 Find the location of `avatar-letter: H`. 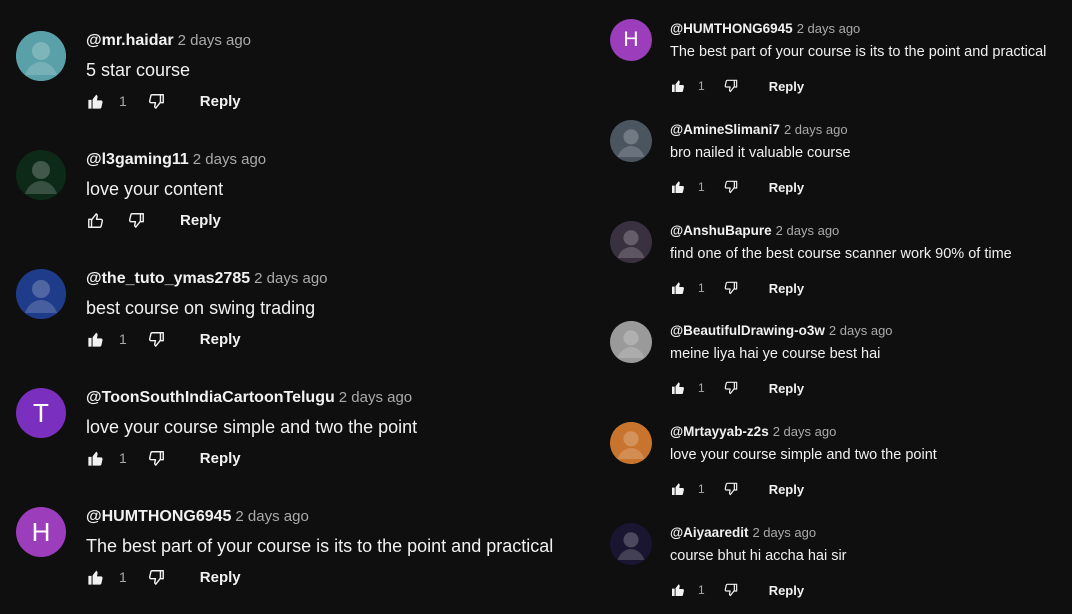

avatar-letter: H is located at coordinates (41, 531).